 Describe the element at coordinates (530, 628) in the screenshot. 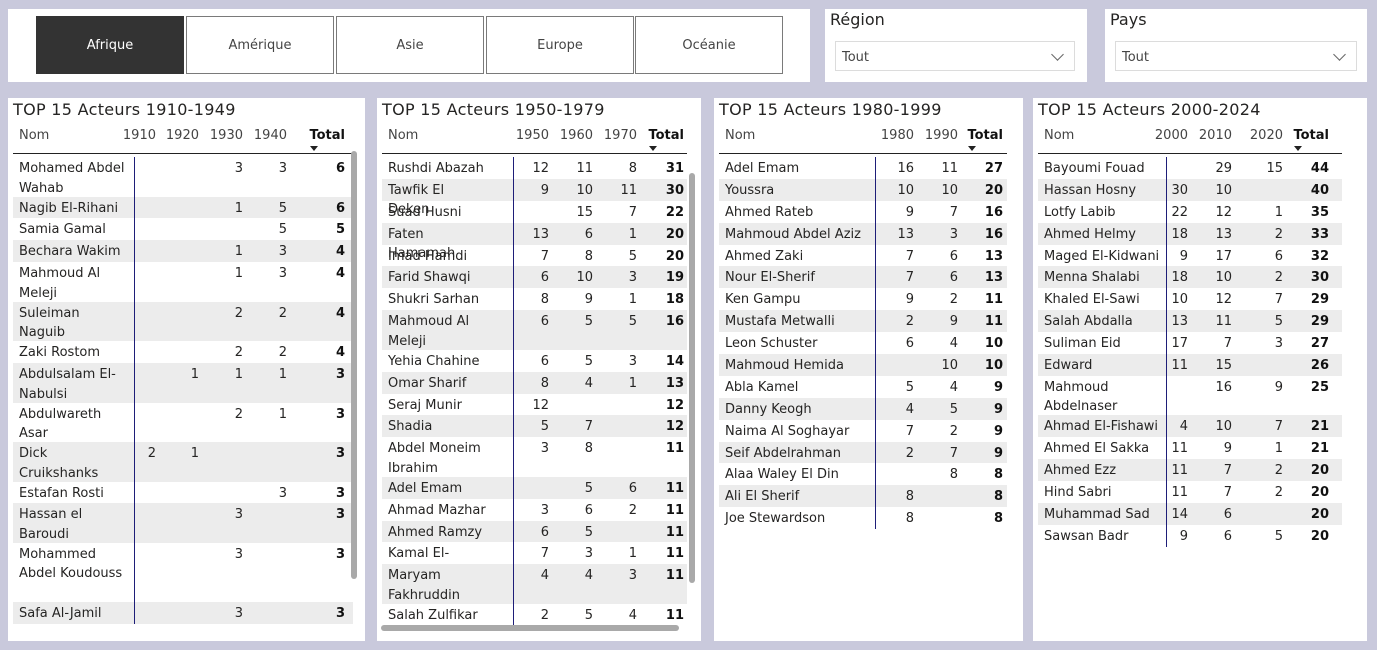

I see `horizontal-scrollbar` at that location.